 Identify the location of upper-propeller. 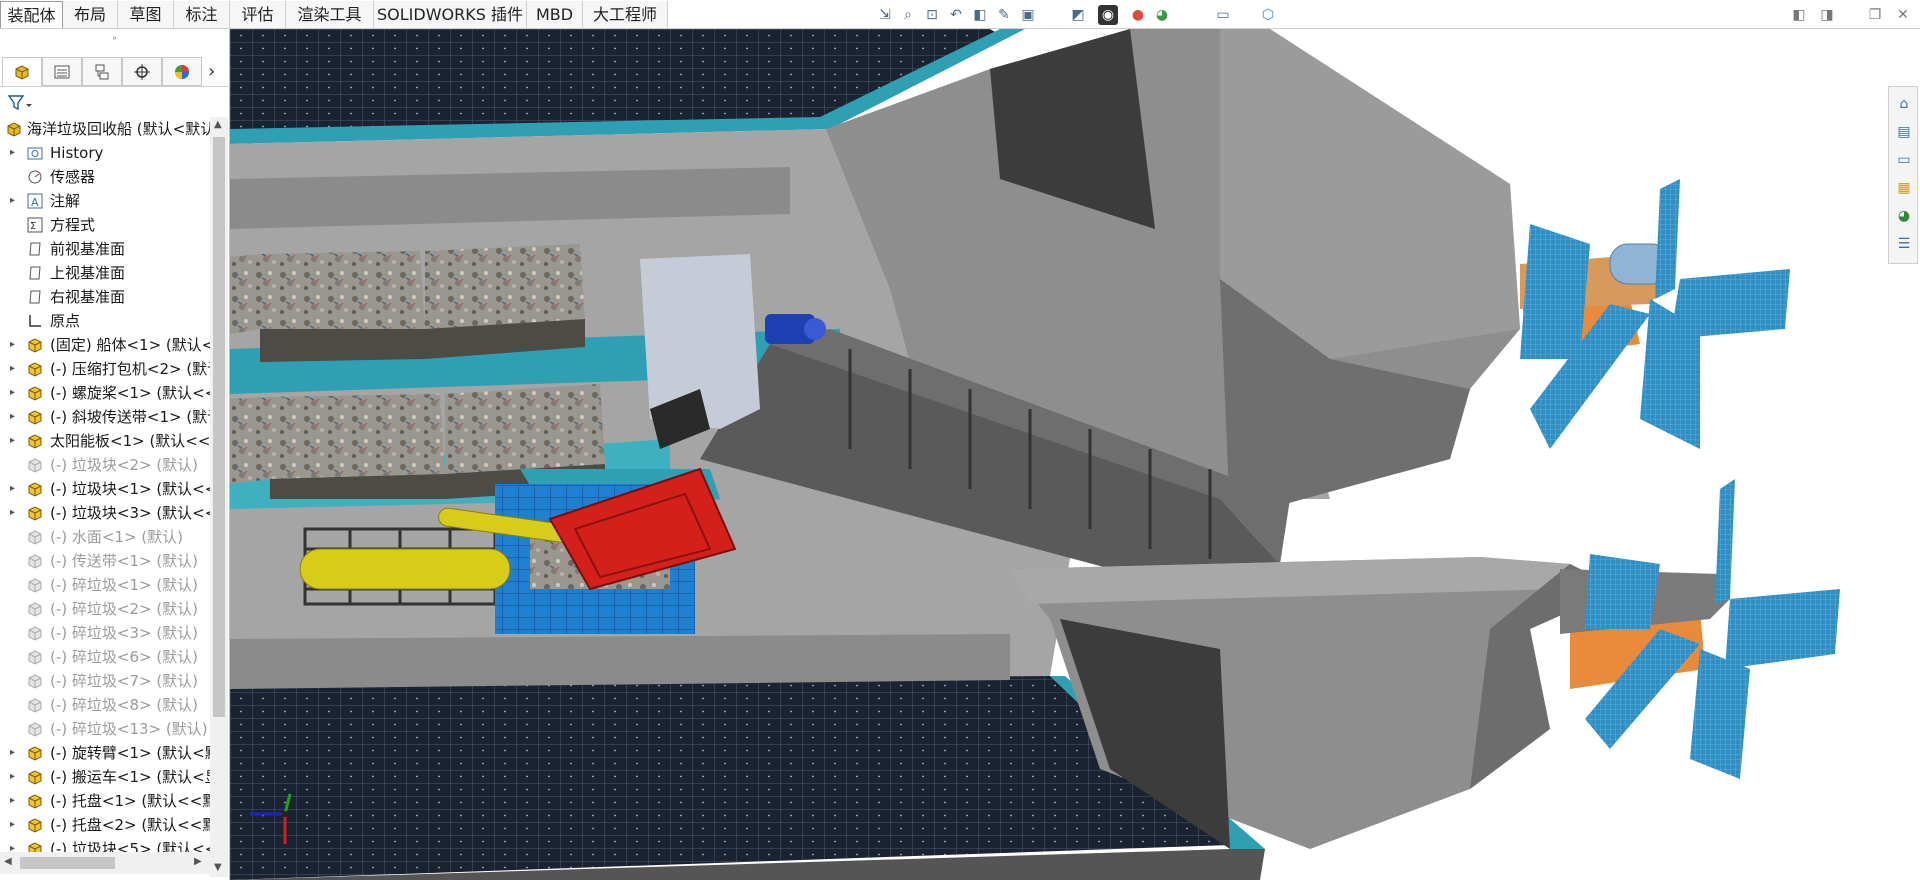
(1655, 314).